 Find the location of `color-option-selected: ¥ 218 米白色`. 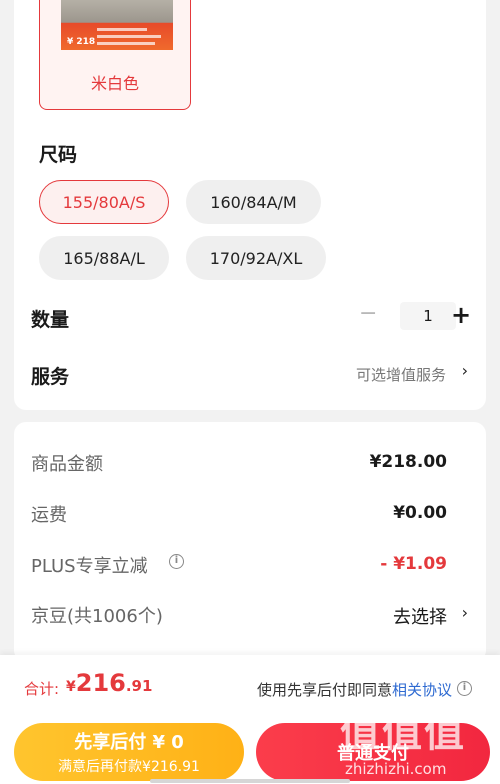

color-option-selected: ¥ 218 米白色 is located at coordinates (115, 55).